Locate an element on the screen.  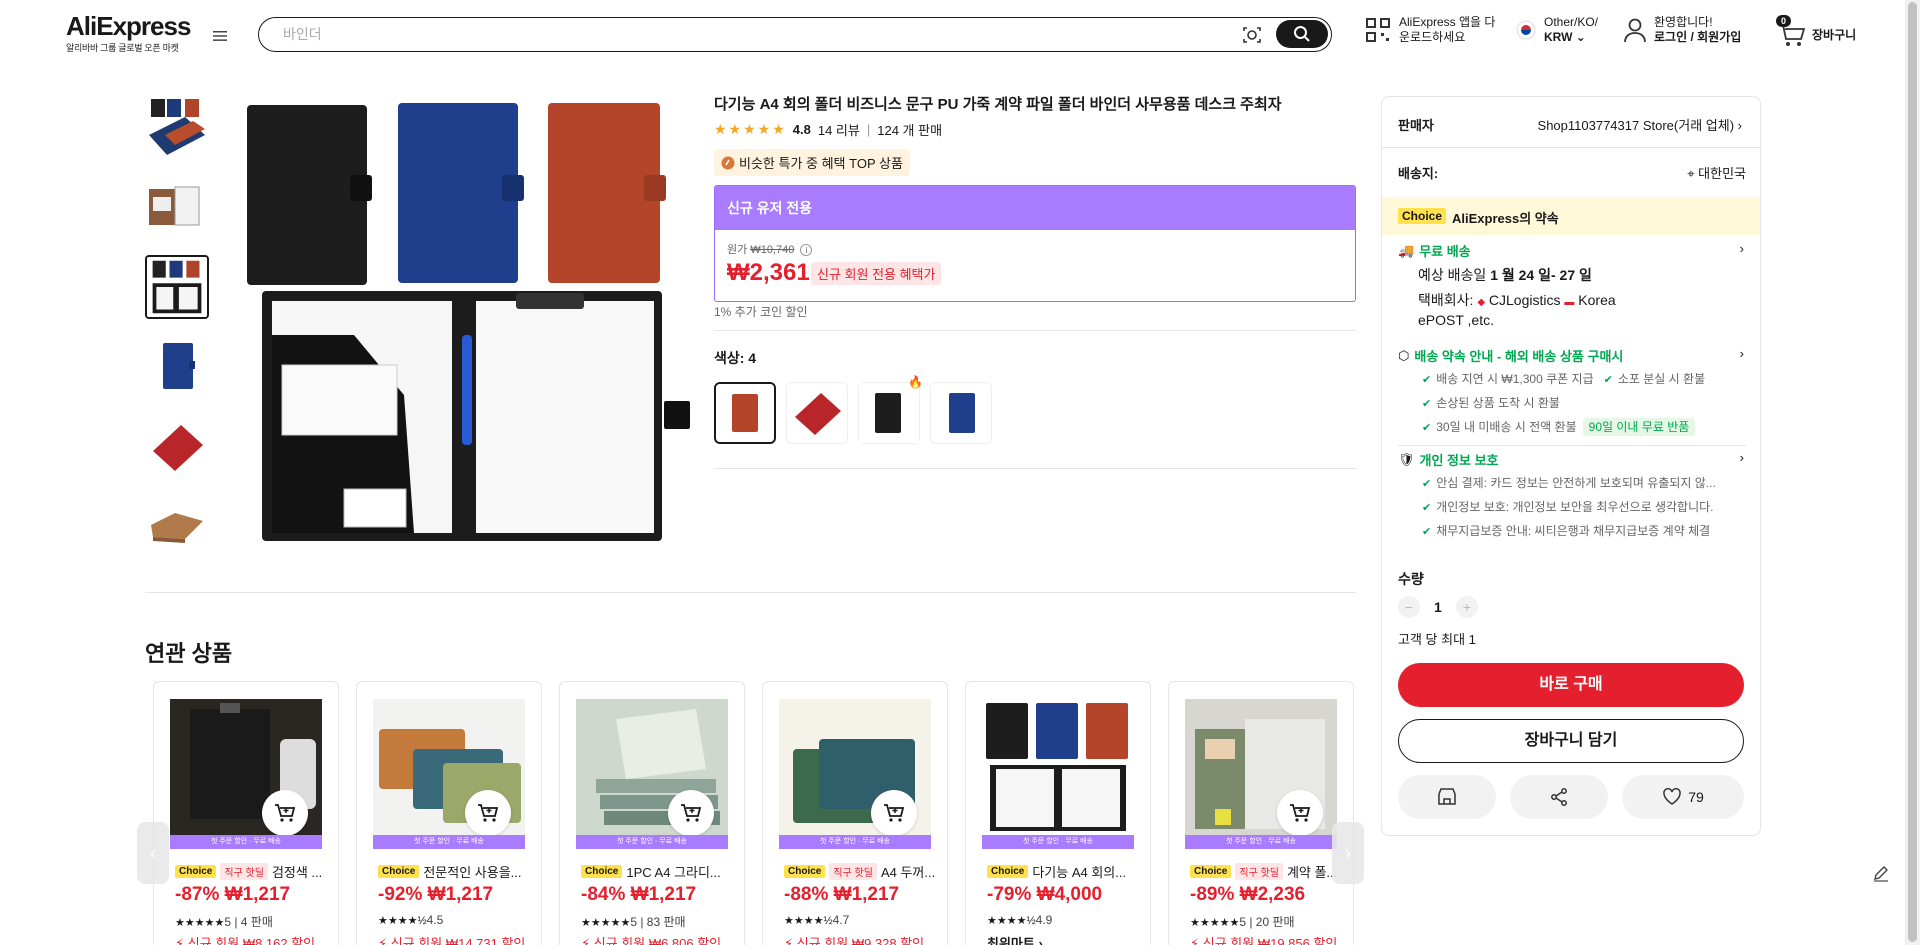
color-label: 색상: 4 is located at coordinates (735, 358).